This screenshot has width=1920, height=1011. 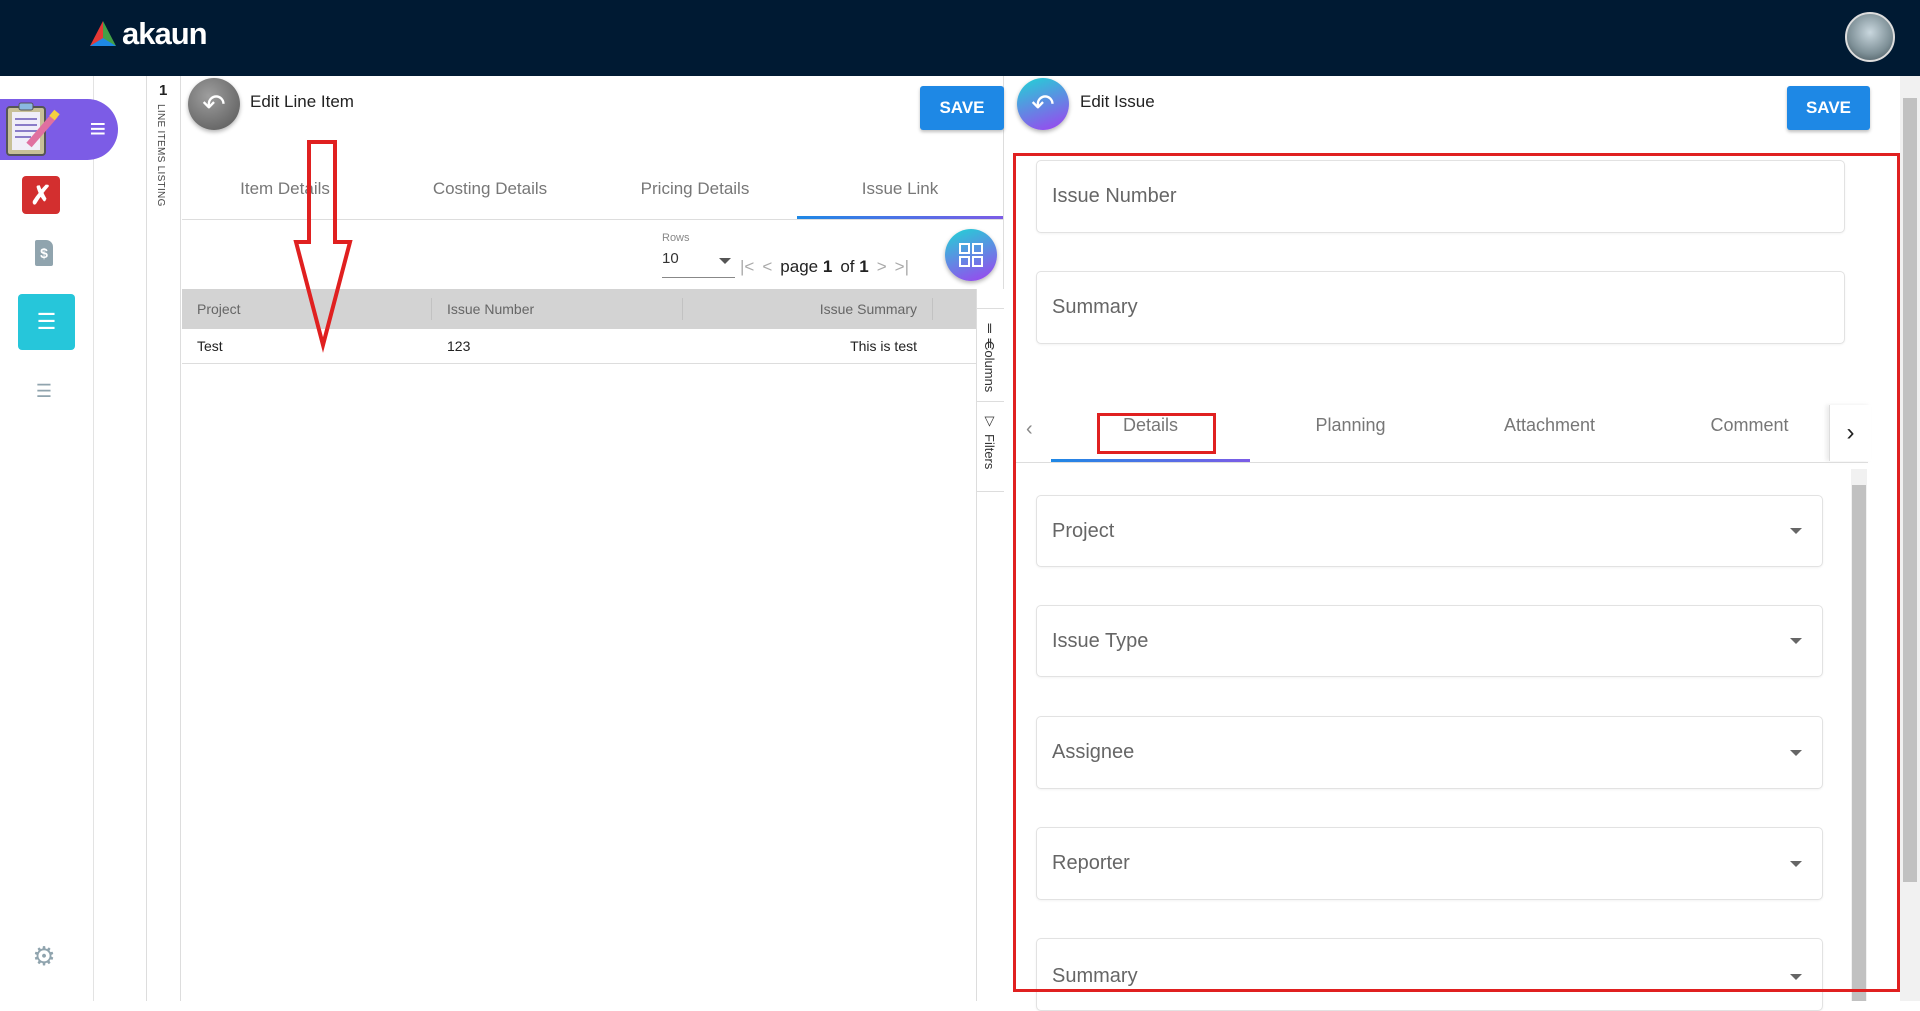 I want to click on page-prefix: page, so click(x=799, y=266).